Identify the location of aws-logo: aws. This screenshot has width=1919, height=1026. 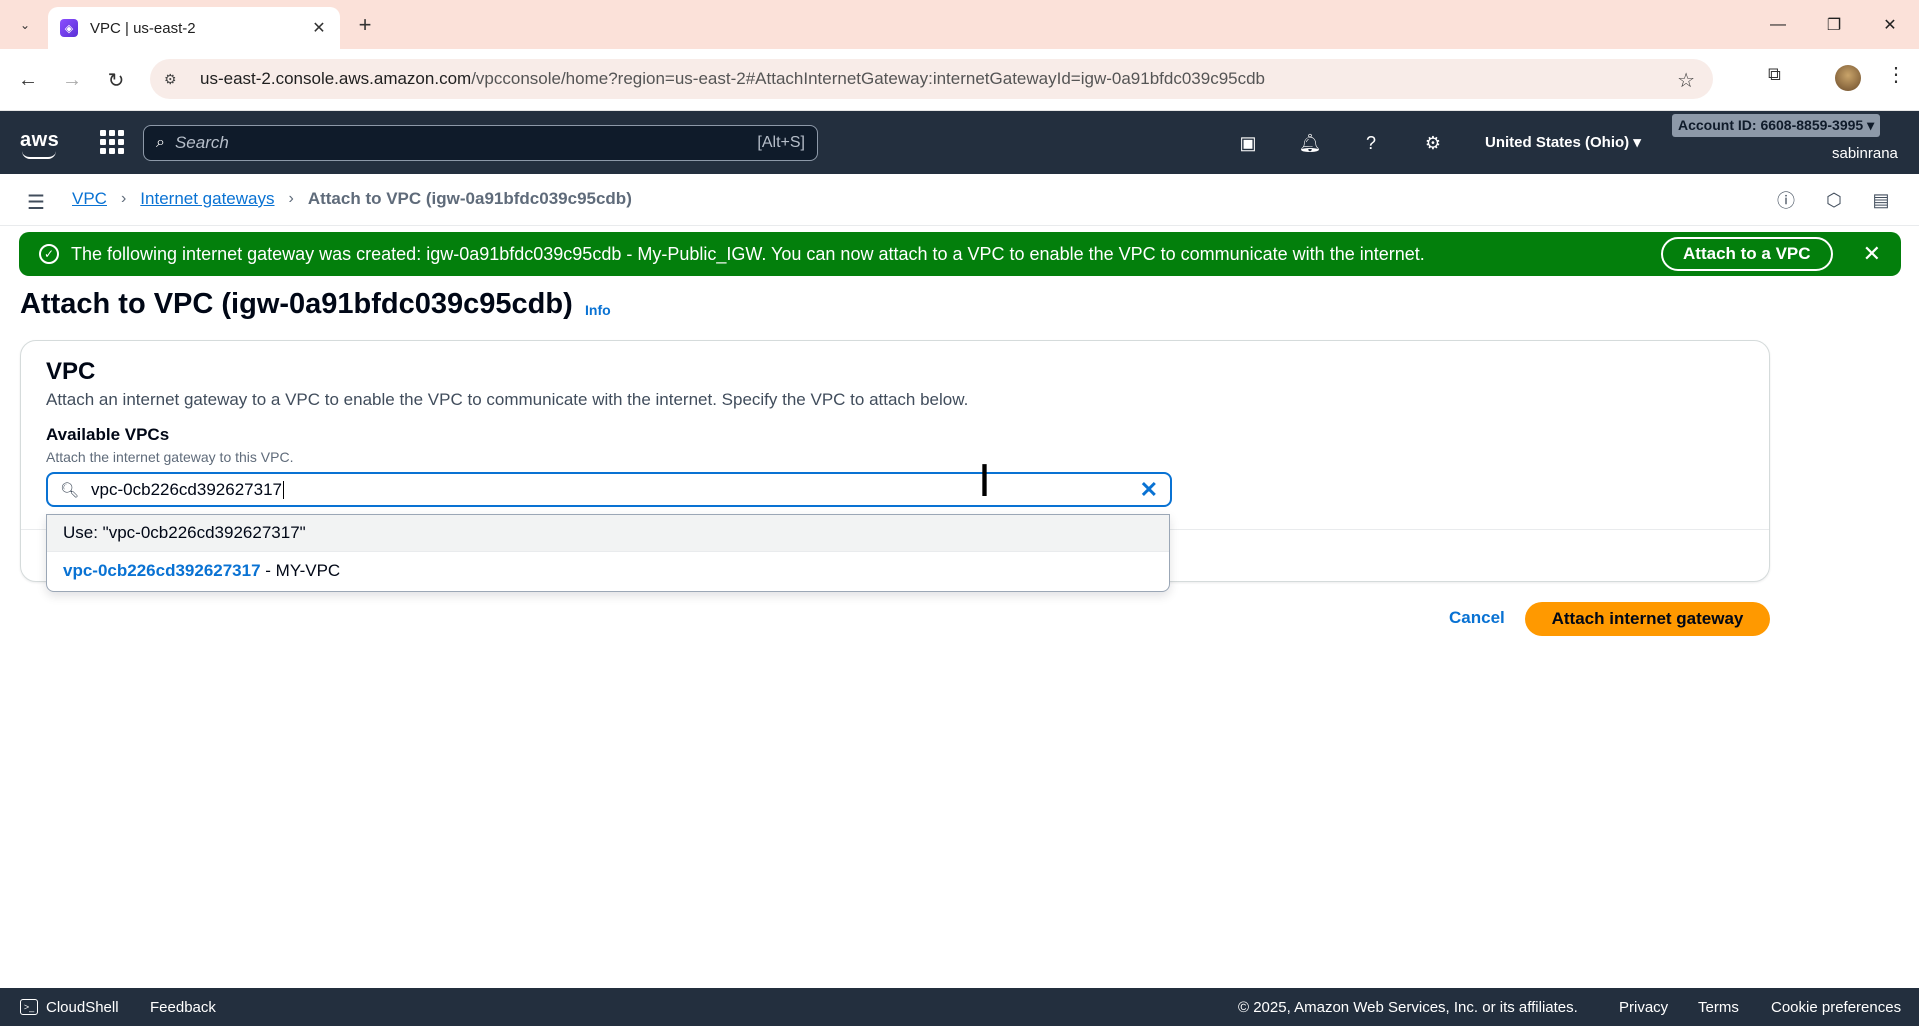
(39, 140).